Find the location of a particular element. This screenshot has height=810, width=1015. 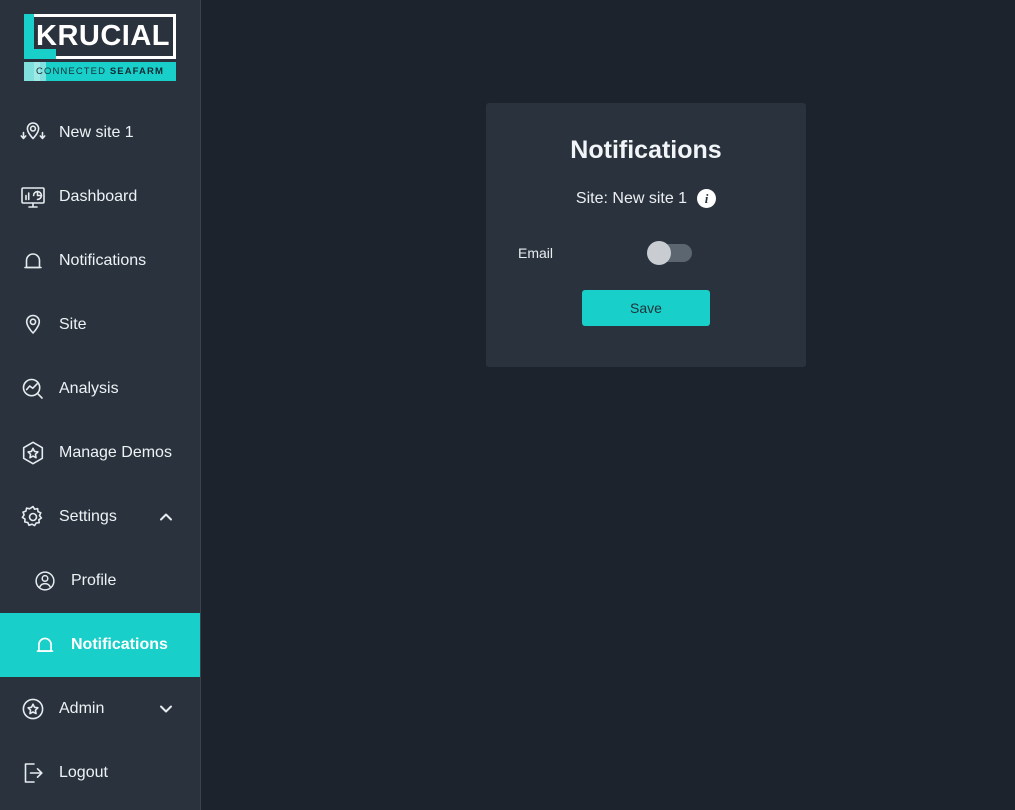

card-actions: Save is located at coordinates (646, 308).